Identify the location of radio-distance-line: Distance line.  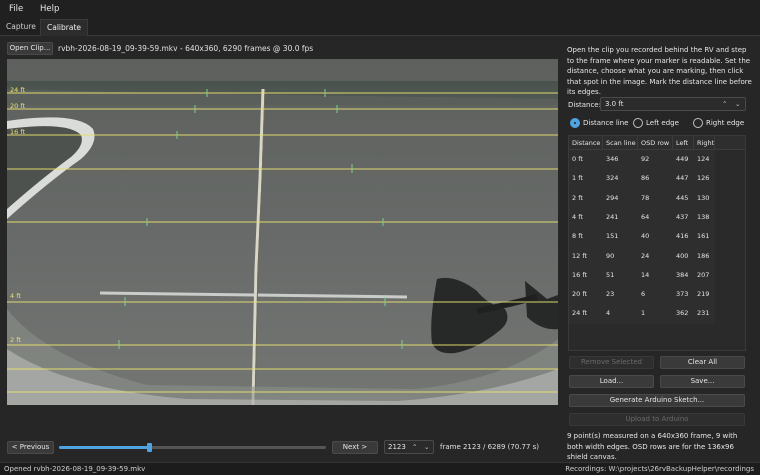
(599, 123).